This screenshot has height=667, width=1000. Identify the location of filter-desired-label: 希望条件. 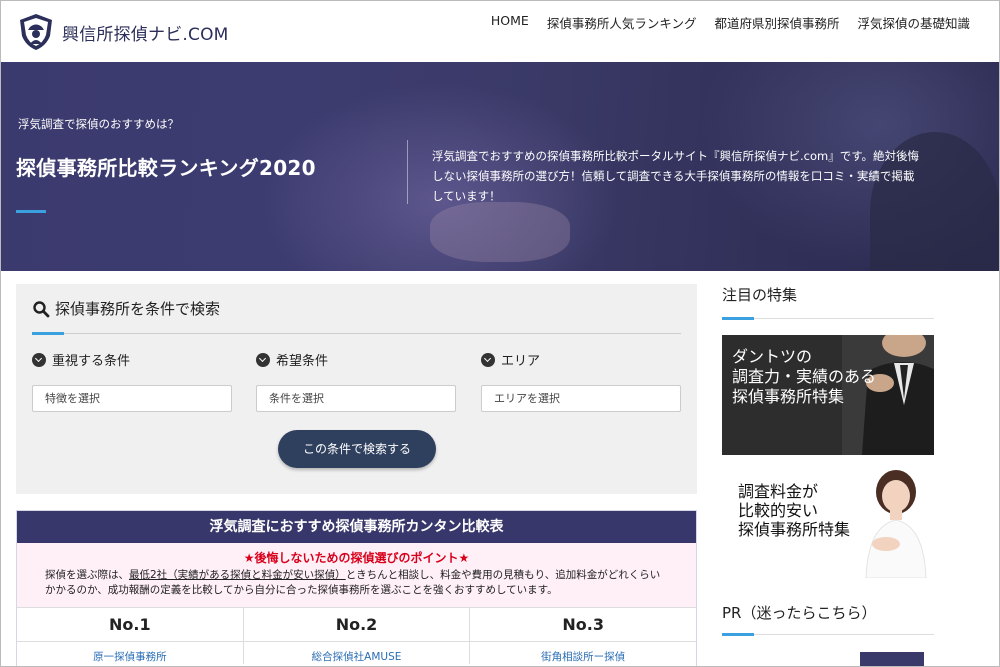
(292, 359).